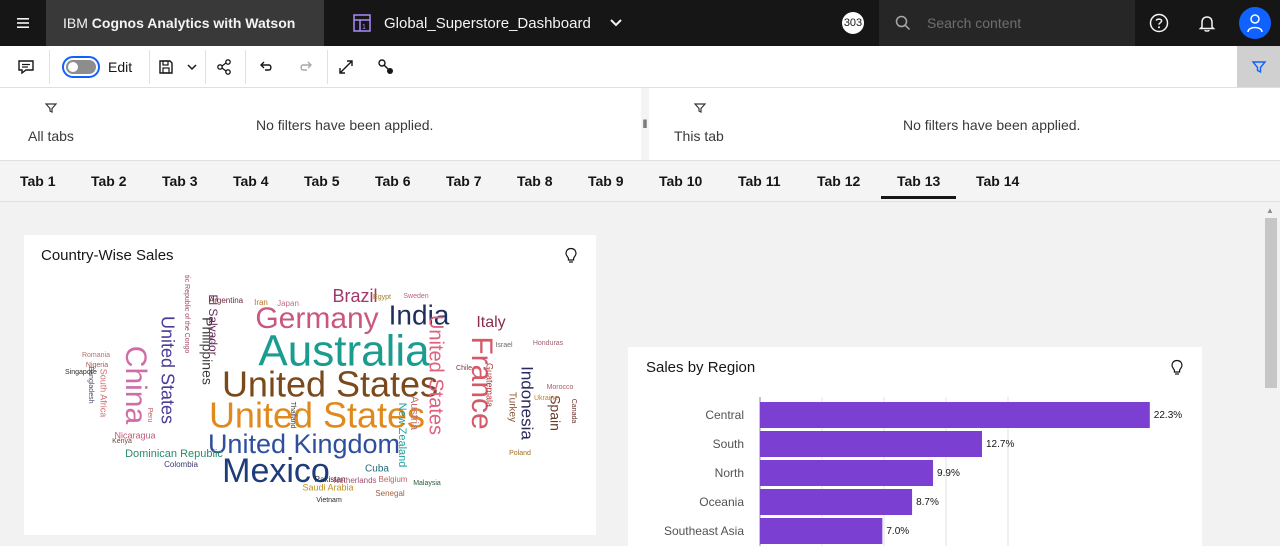 The height and width of the screenshot is (546, 1280). Describe the element at coordinates (261, 302) in the screenshot. I see `word-iran: Iran` at that location.